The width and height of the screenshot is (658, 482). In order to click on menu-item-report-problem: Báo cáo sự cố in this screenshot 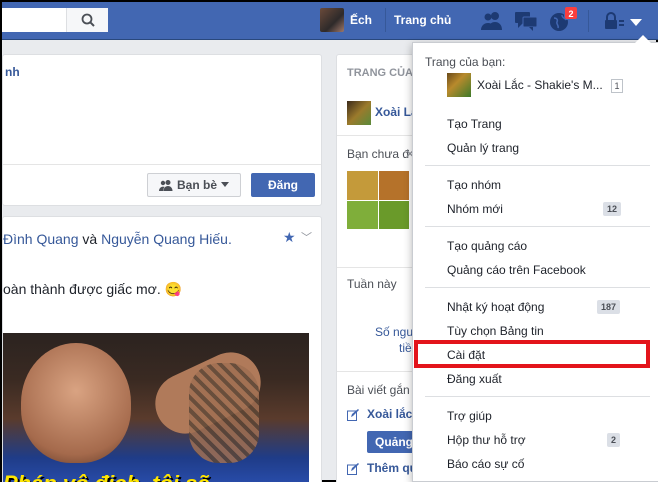, I will do `click(485, 464)`.